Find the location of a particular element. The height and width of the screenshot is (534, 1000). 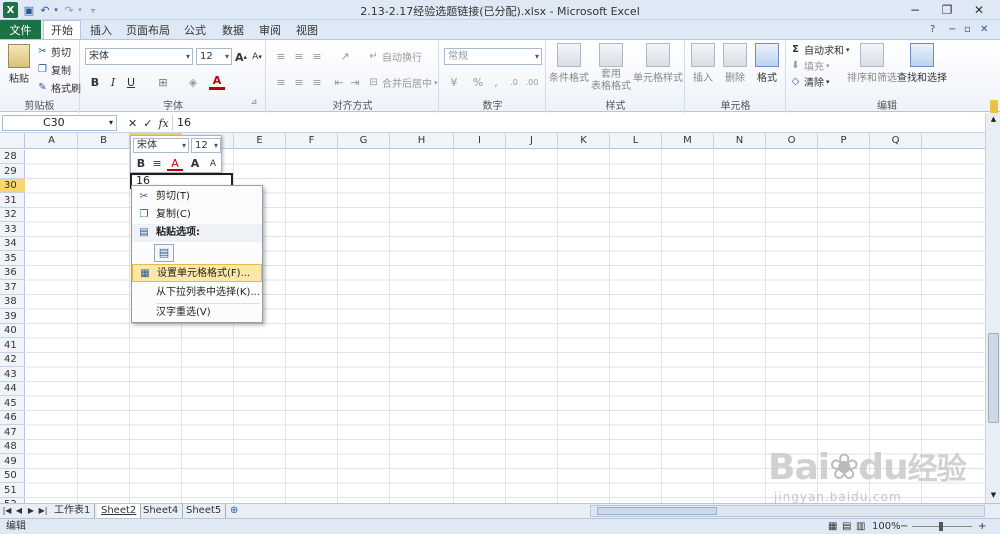

row-header-39: 39 is located at coordinates (12, 317).